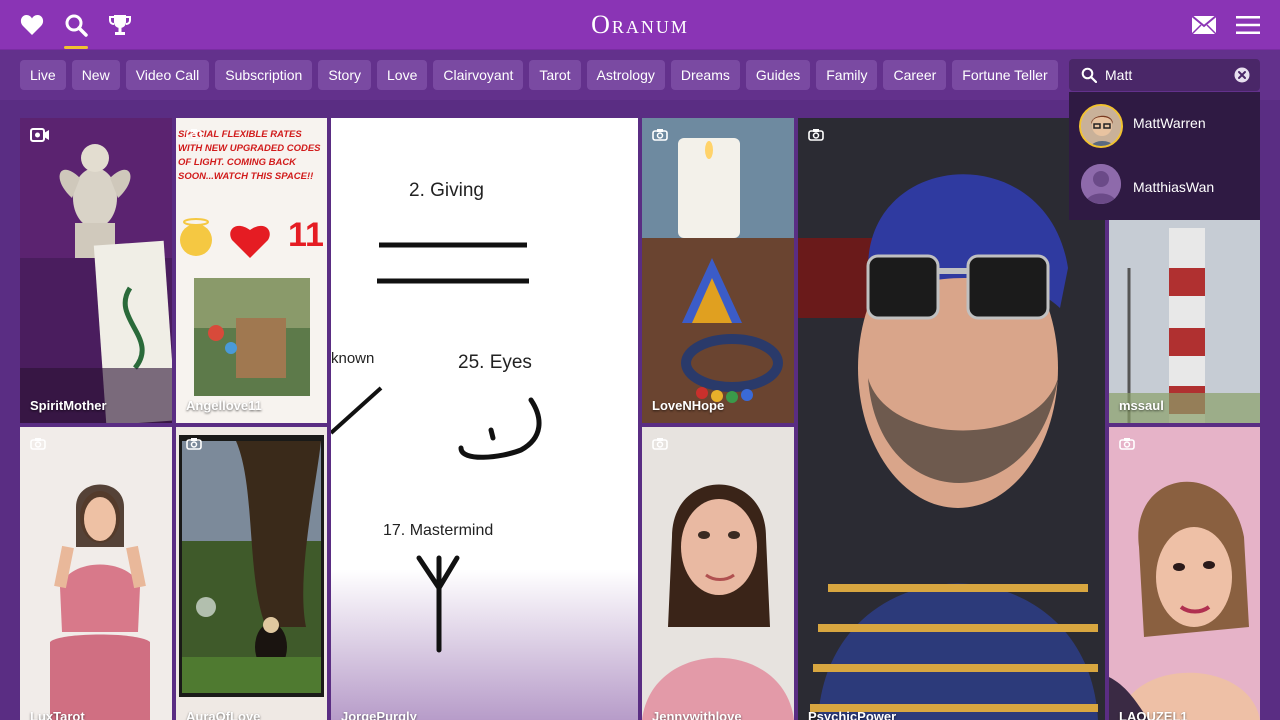  Describe the element at coordinates (95, 75) in the screenshot. I see `category-new: New` at that location.